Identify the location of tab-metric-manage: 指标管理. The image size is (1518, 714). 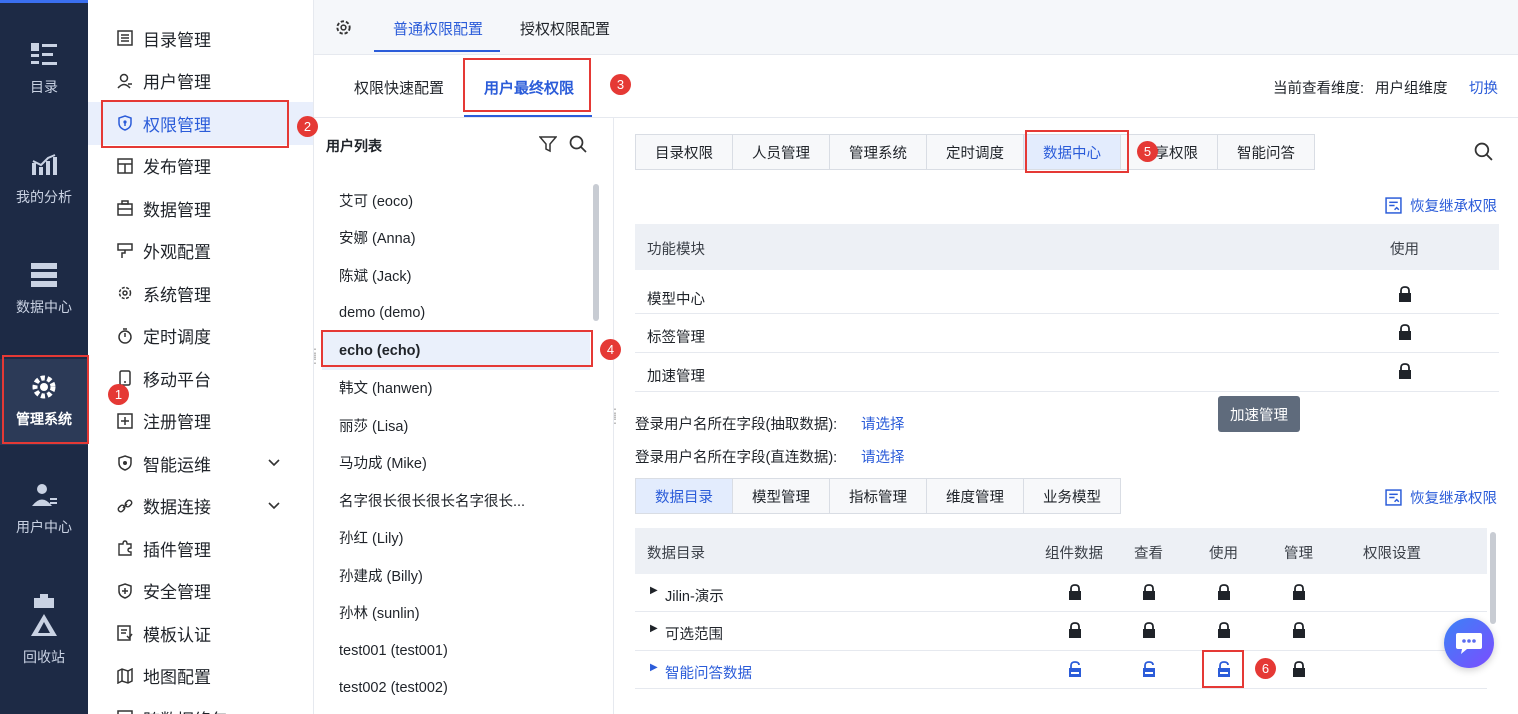
(878, 496).